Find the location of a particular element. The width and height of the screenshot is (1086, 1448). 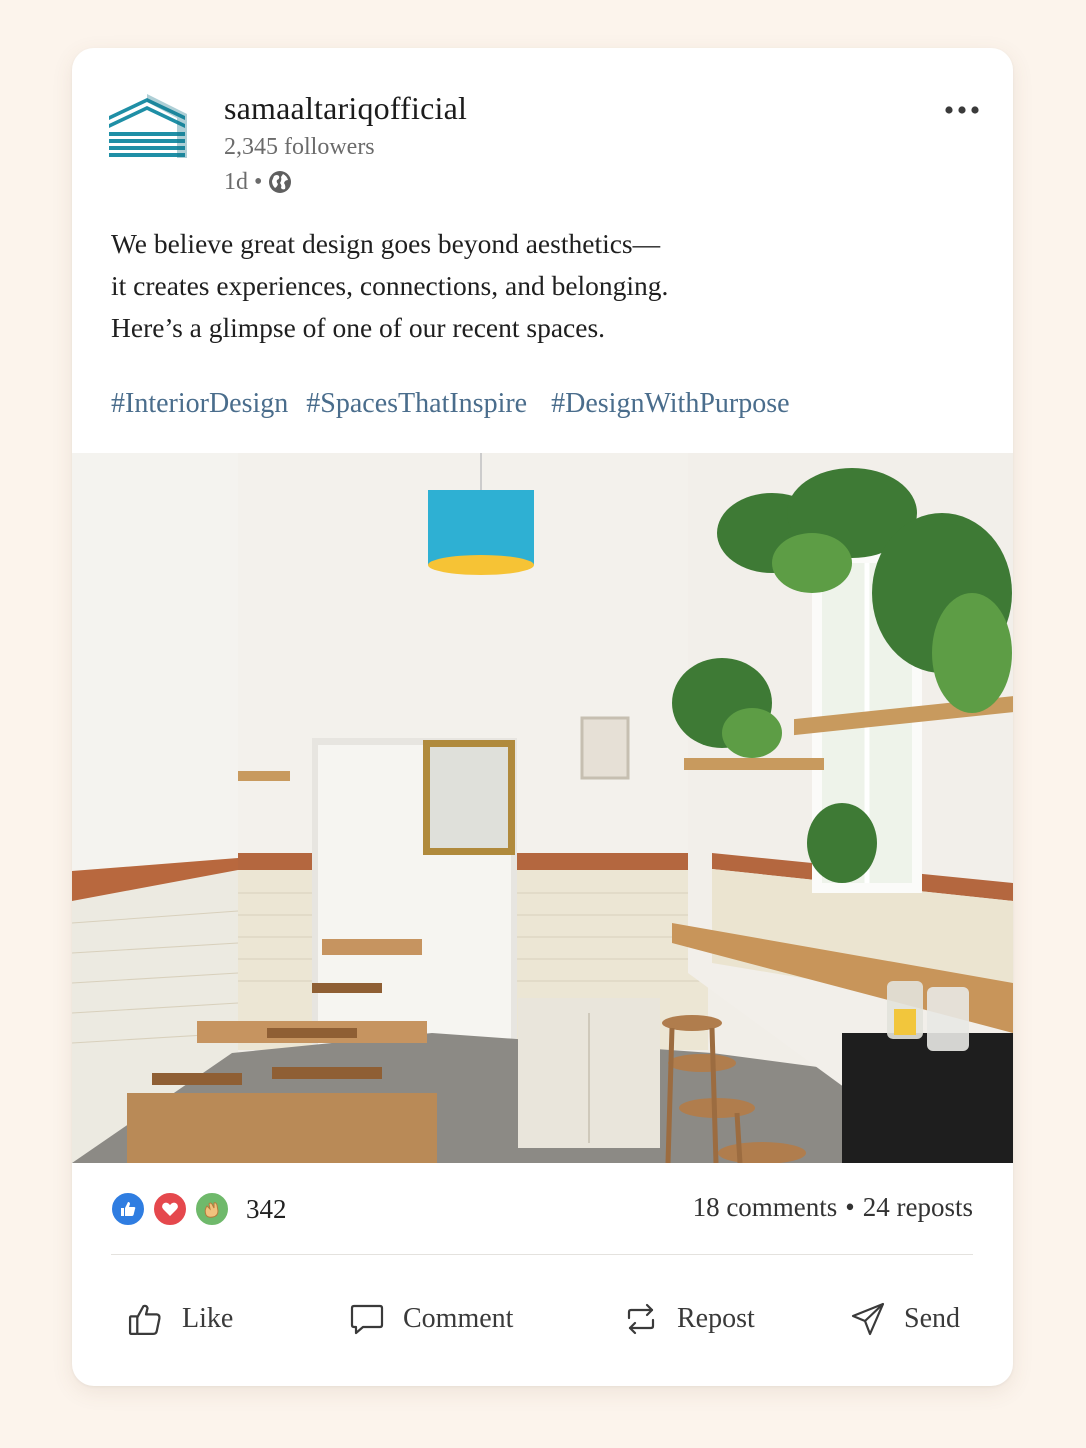

thumbs-up-icon is located at coordinates (144, 1319).